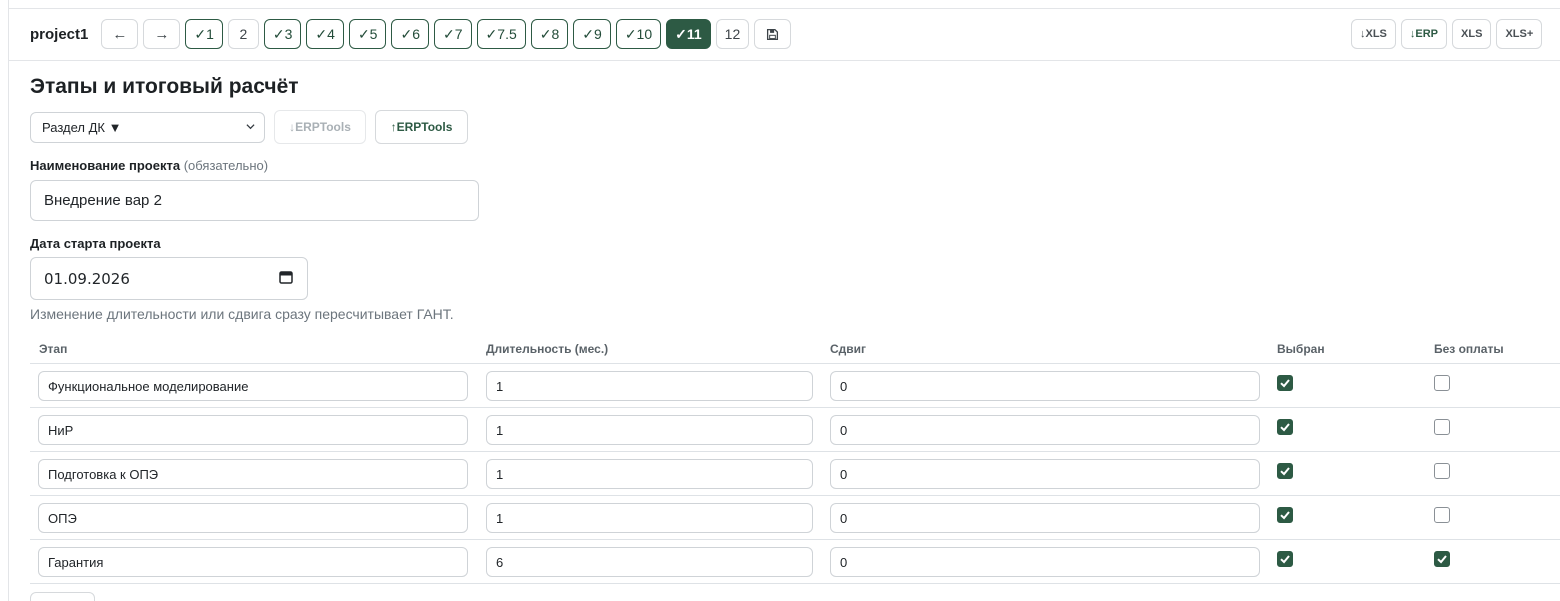 This screenshot has width=1560, height=601. What do you see at coordinates (53, 349) in the screenshot?
I see `column-header-stage: Этап` at bounding box center [53, 349].